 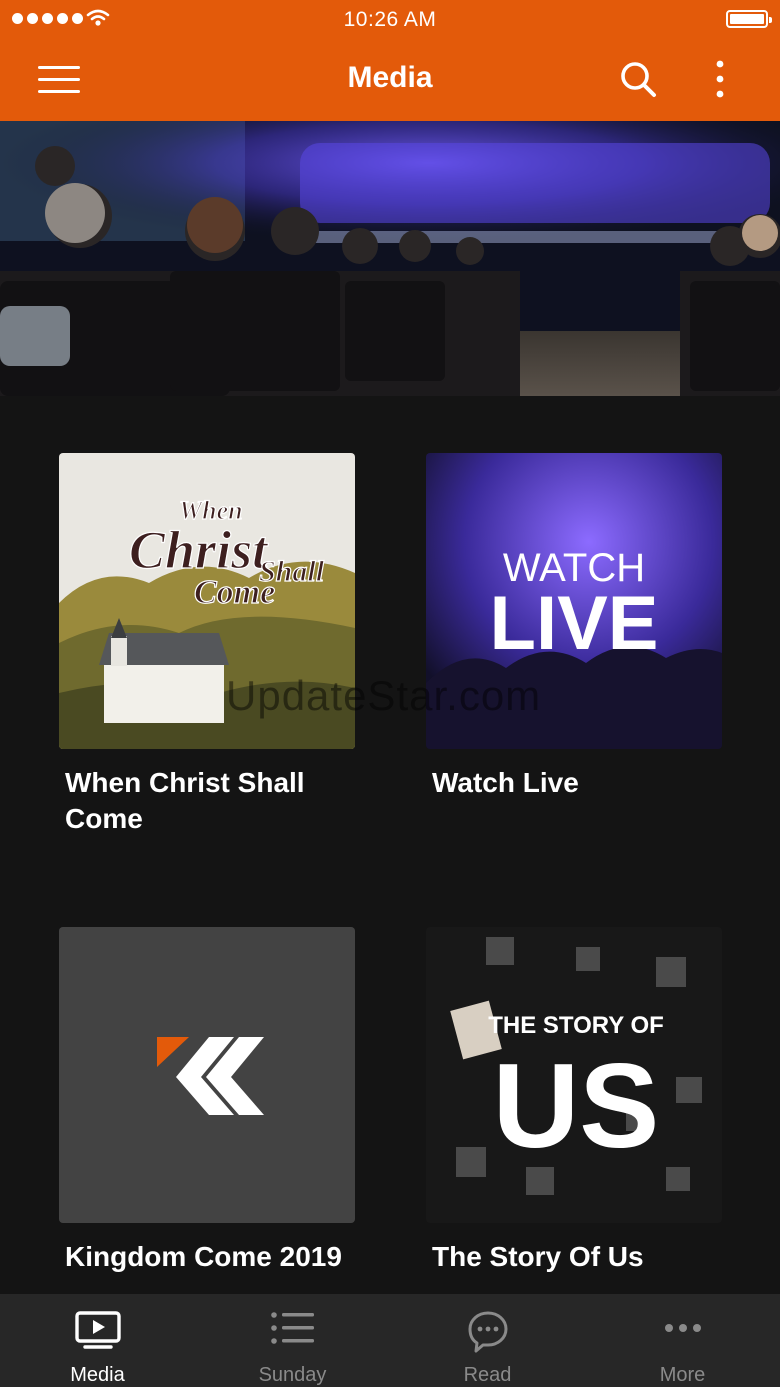 I want to click on more-dots-icon, so click(x=682, y=1328).